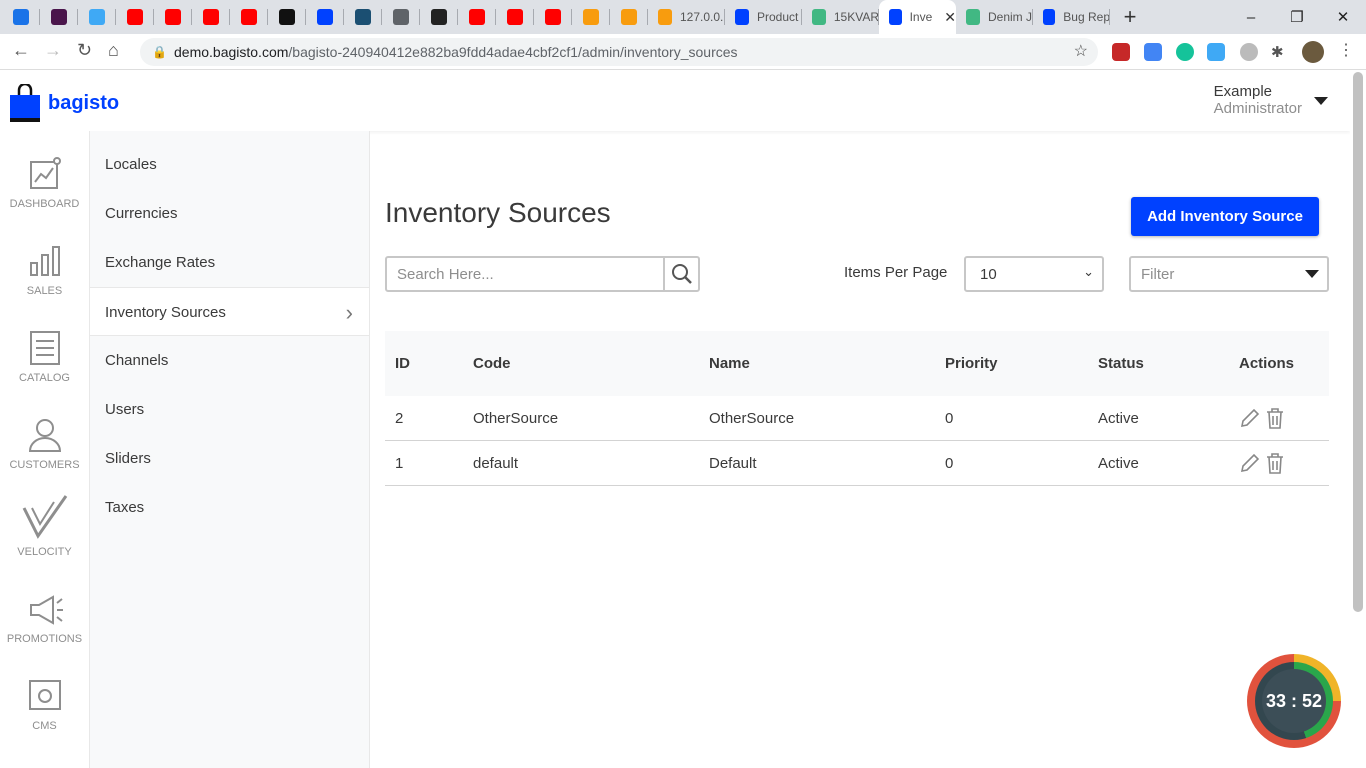 The image size is (1366, 768). I want to click on nav-dashboard: DASHBOARD, so click(44, 174).